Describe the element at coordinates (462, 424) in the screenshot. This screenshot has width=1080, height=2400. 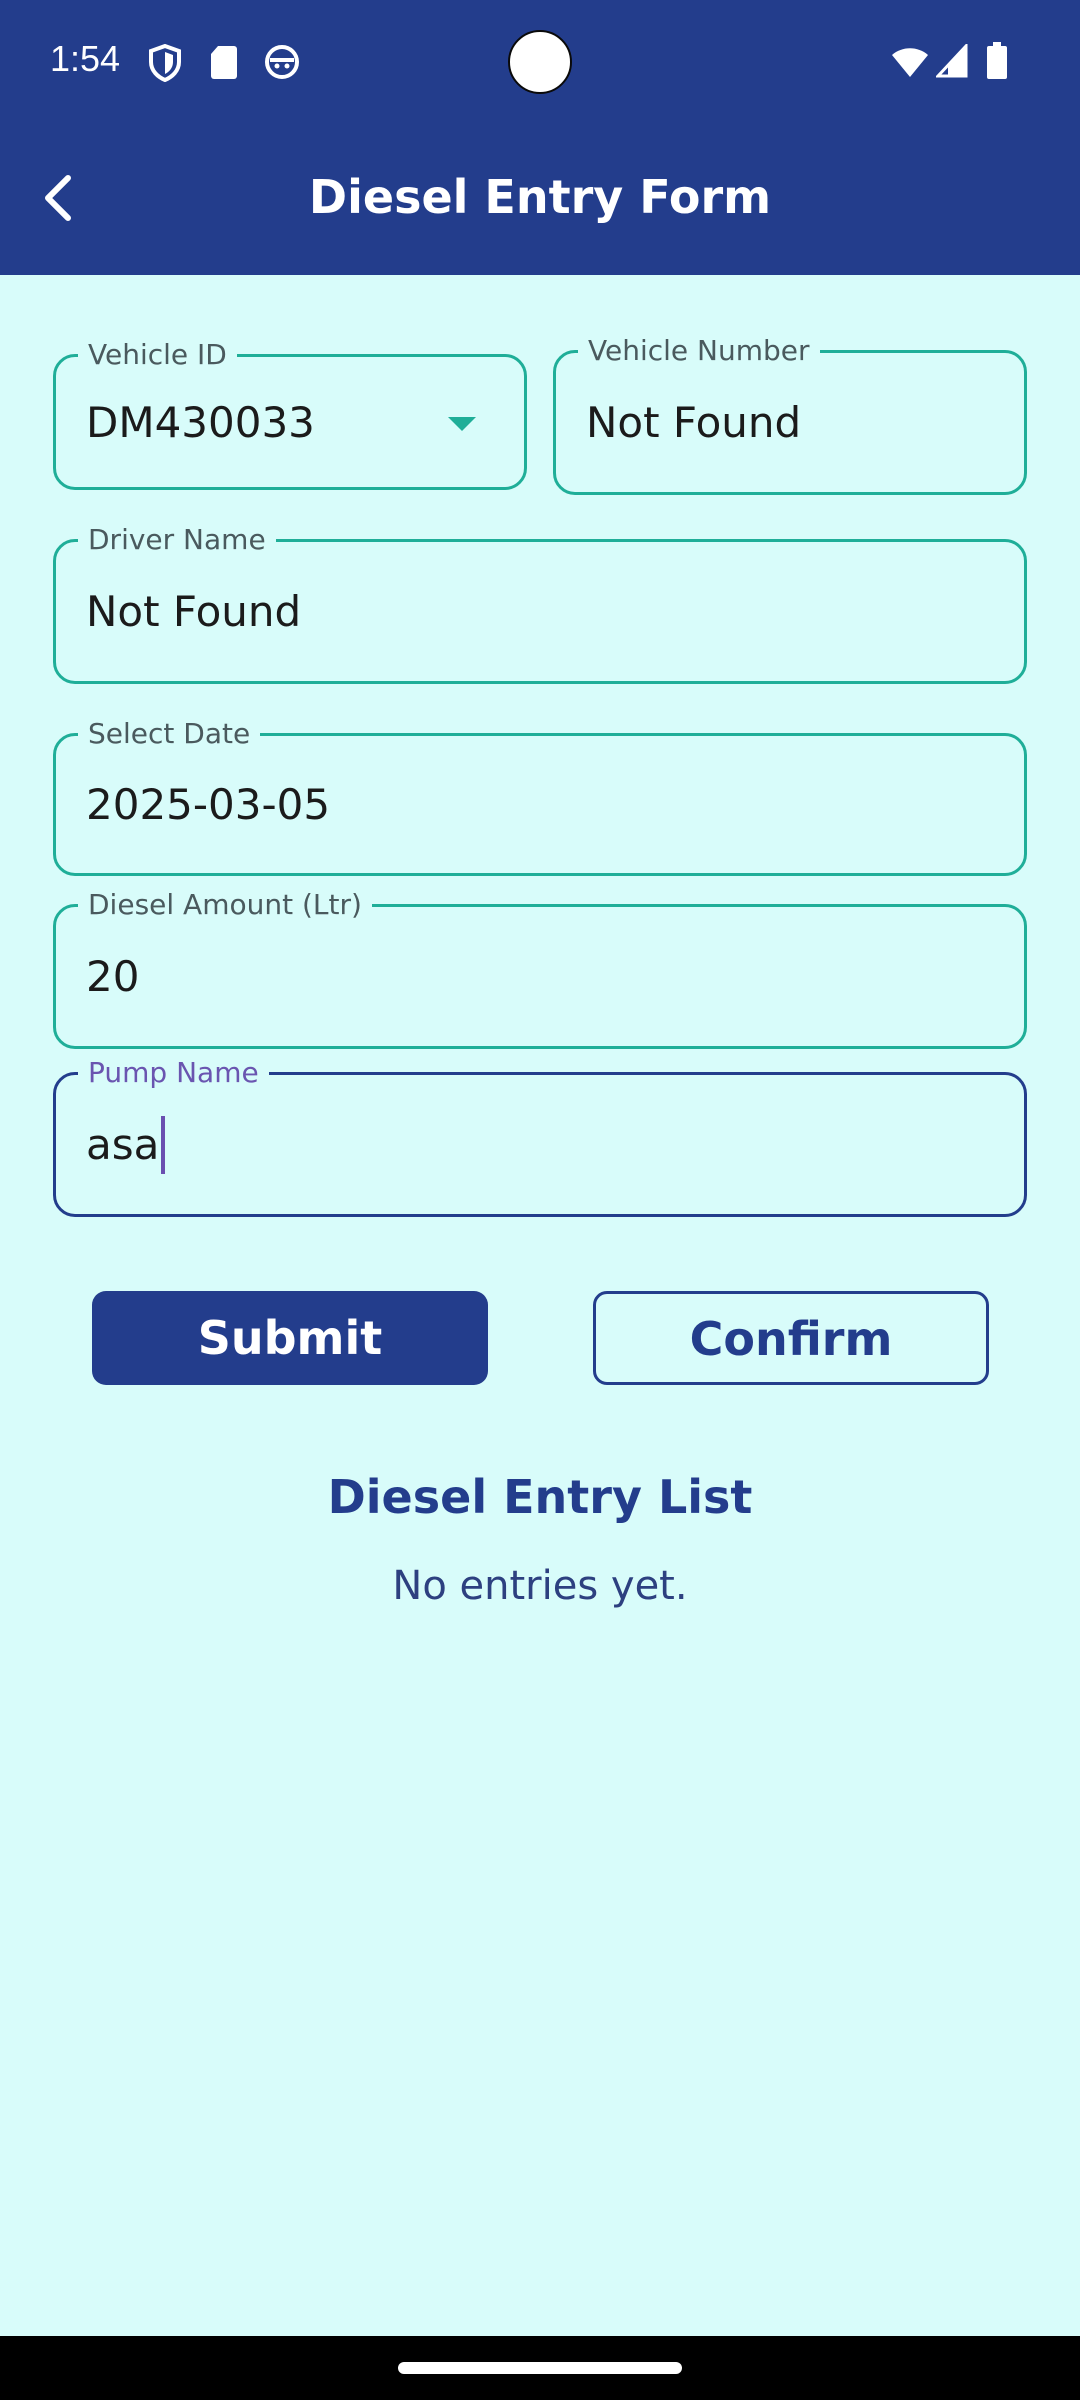
I see `dropdown-arrow-icon` at that location.